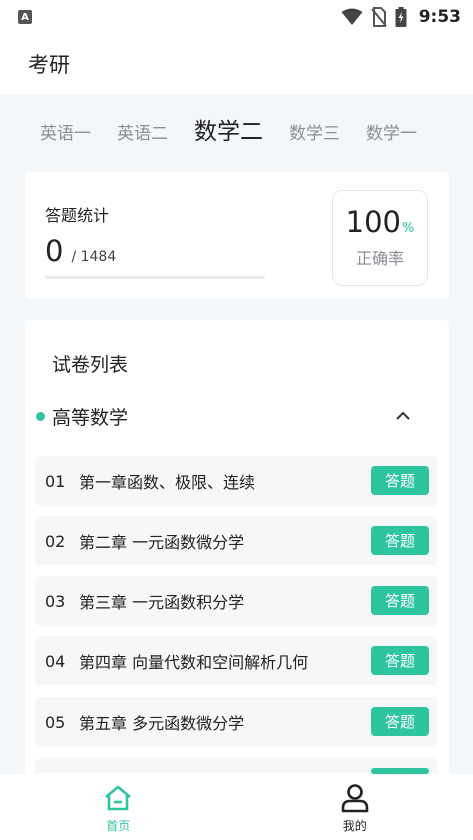 This screenshot has height=840, width=473. What do you see at coordinates (55, 661) in the screenshot?
I see `item-number: 04` at bounding box center [55, 661].